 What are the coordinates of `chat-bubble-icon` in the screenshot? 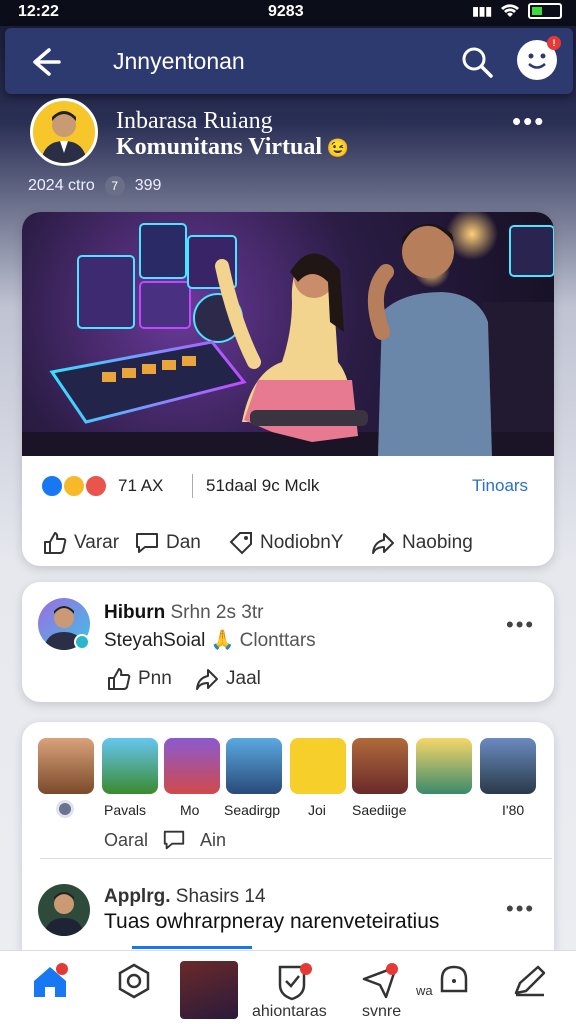 It's located at (454, 981).